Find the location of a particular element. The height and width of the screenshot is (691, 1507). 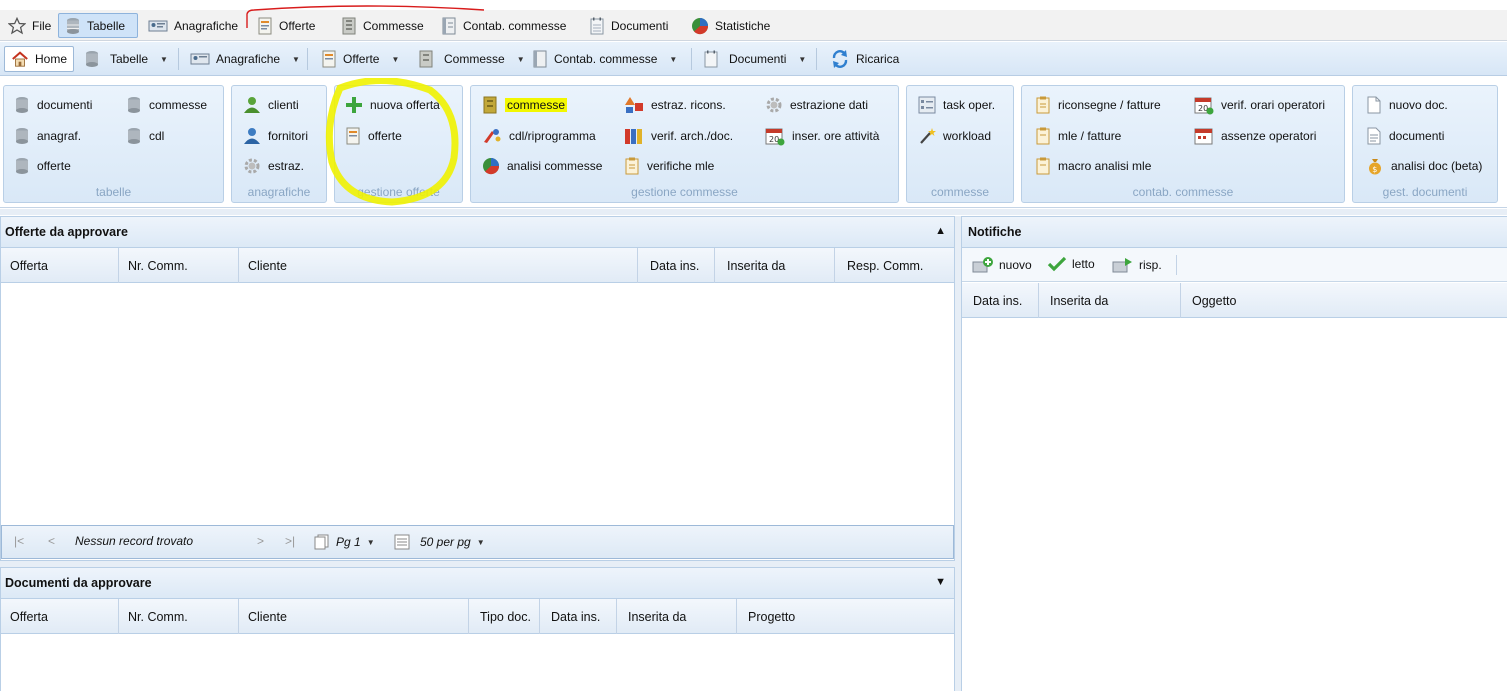

nuovo-button: nuovo is located at coordinates (1002, 265).